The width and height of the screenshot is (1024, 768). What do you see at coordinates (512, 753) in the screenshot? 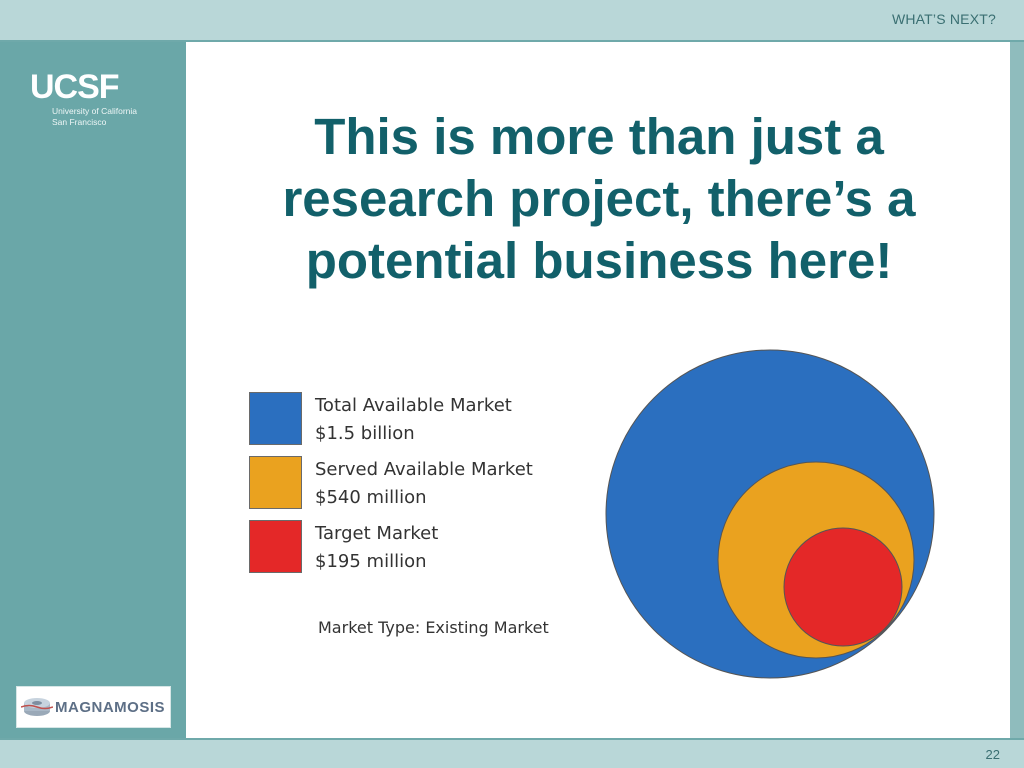
I see `footer-band` at bounding box center [512, 753].